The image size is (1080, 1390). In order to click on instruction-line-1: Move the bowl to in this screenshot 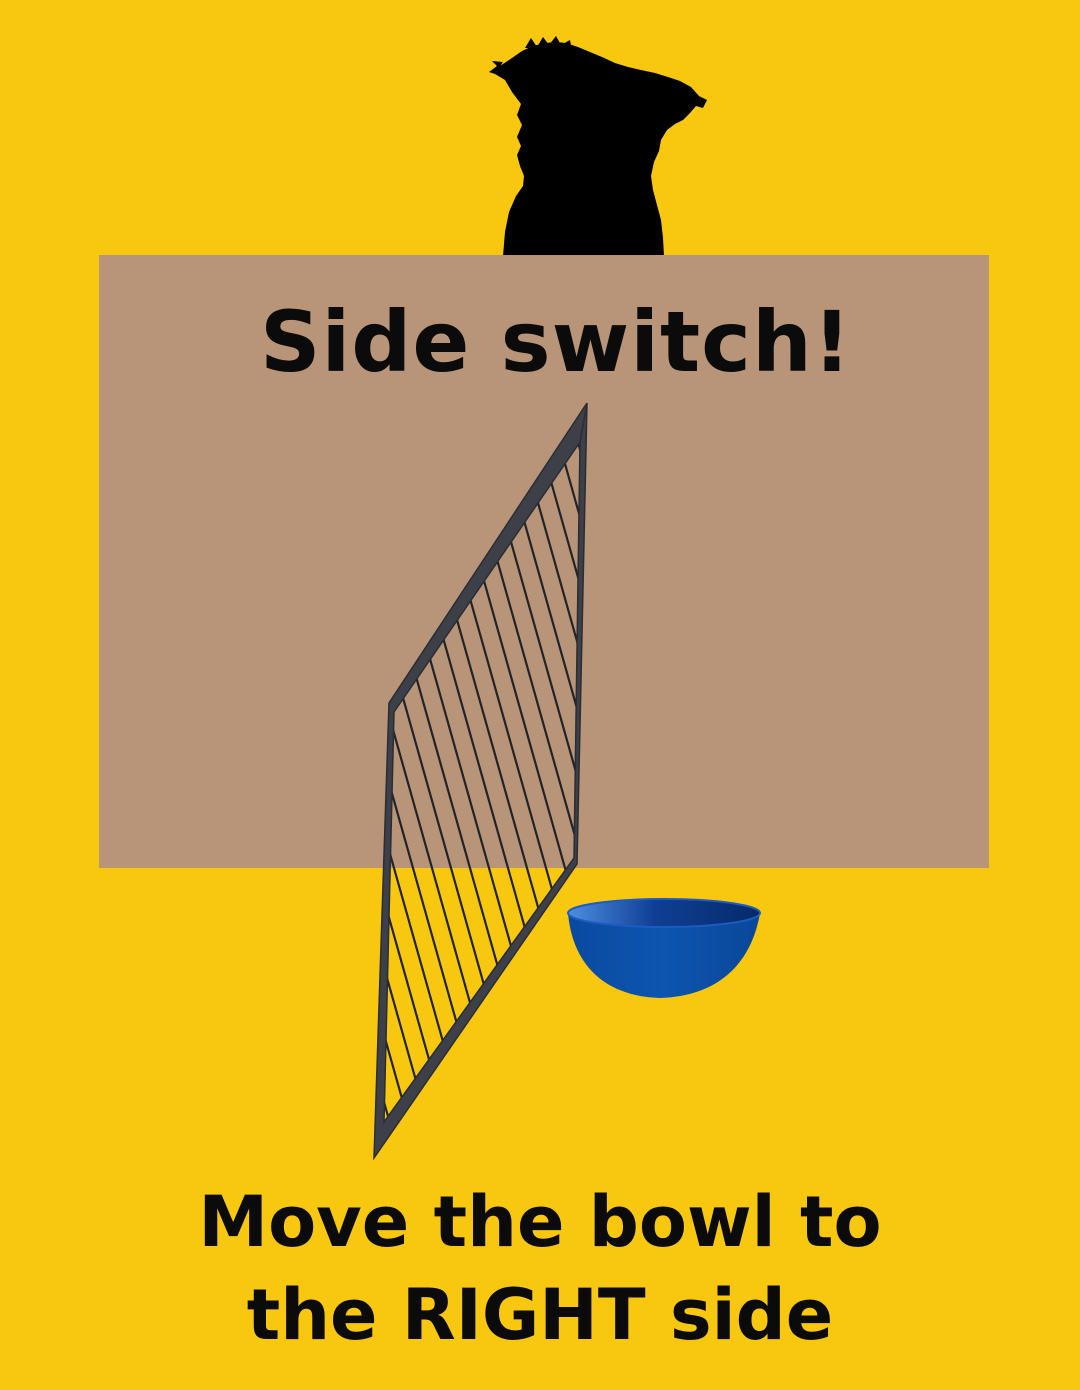, I will do `click(540, 1222)`.